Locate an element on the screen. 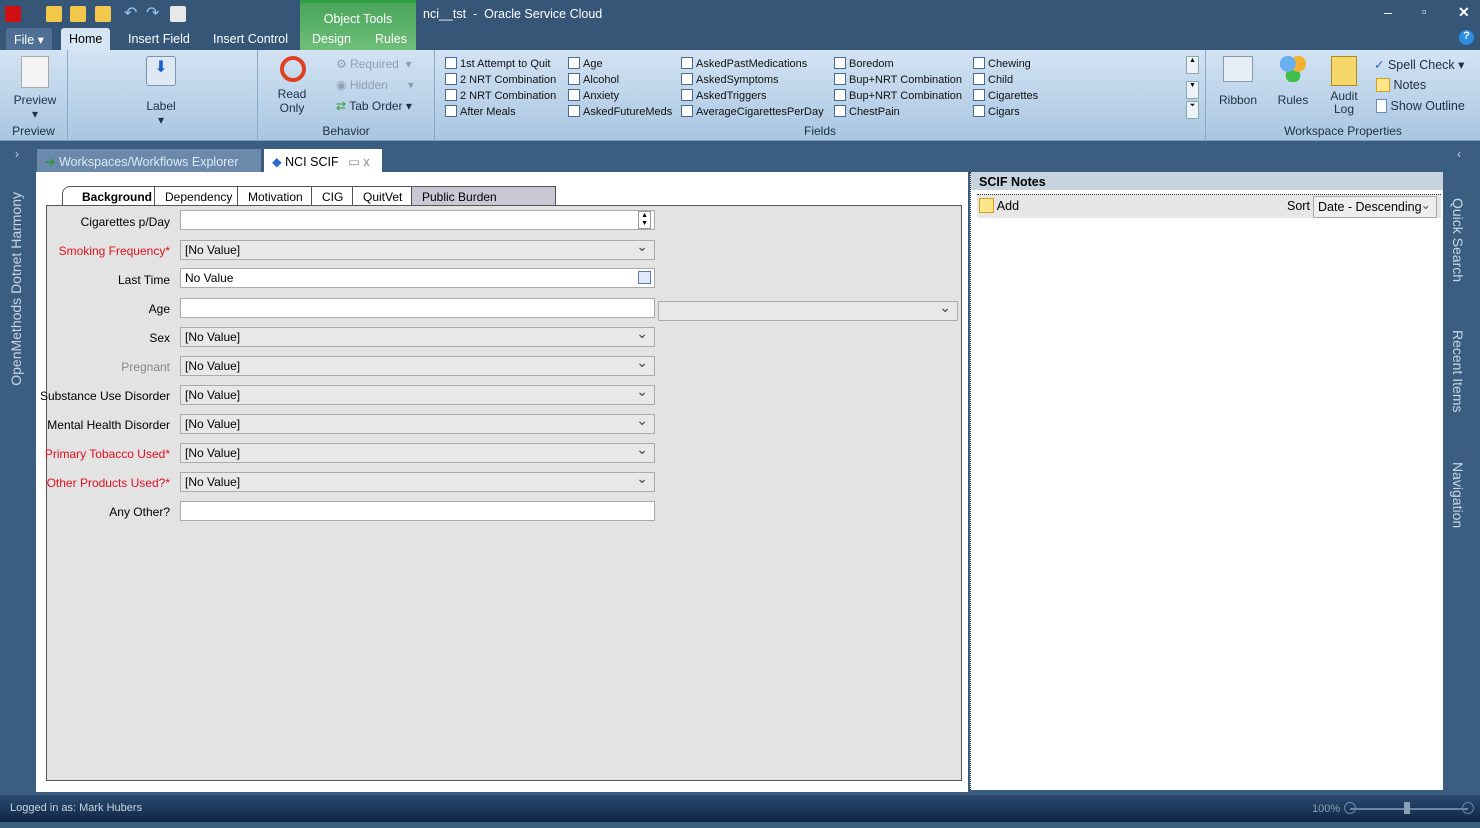 The width and height of the screenshot is (1480, 828). field-item: Alcohol is located at coordinates (593, 80).